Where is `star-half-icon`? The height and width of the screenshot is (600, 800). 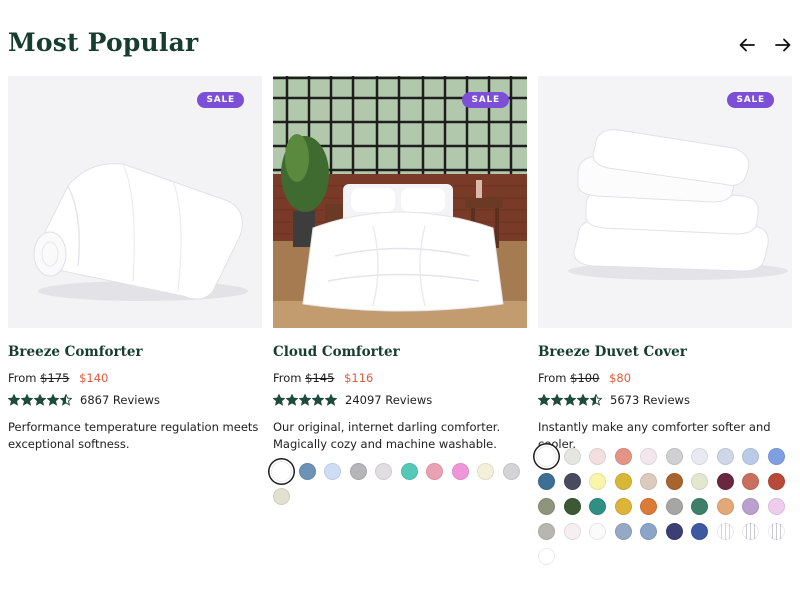
star-half-icon is located at coordinates (66, 400).